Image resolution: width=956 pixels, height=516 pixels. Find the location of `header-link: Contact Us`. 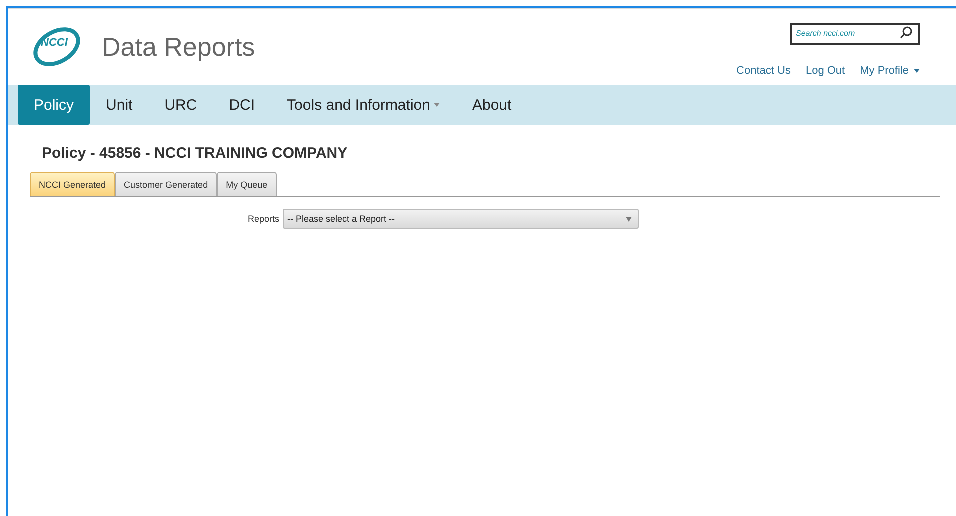

header-link: Contact Us is located at coordinates (763, 70).